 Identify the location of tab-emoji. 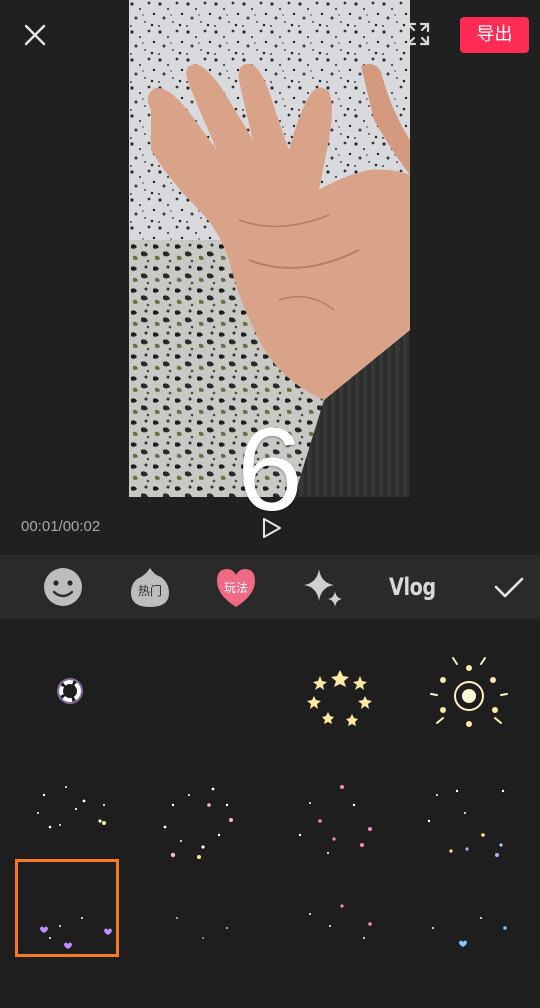
(63, 587).